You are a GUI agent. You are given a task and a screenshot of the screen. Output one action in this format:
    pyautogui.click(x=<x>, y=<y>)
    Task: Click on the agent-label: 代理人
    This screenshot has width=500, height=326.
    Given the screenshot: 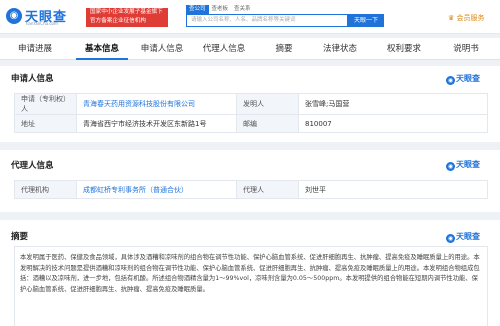 What is the action you would take?
    pyautogui.click(x=267, y=189)
    